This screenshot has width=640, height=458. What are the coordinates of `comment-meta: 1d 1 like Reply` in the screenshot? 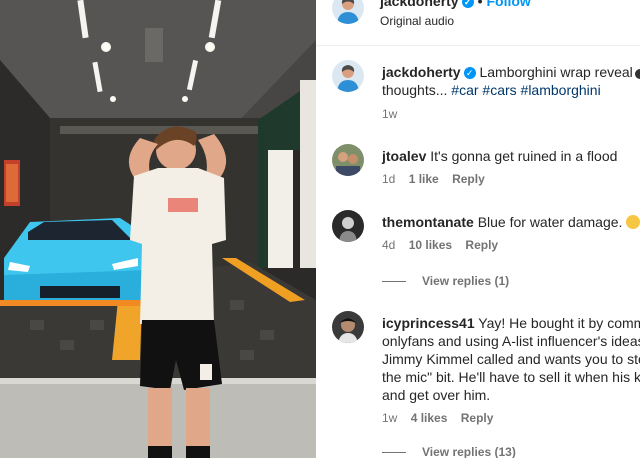 It's located at (438, 179).